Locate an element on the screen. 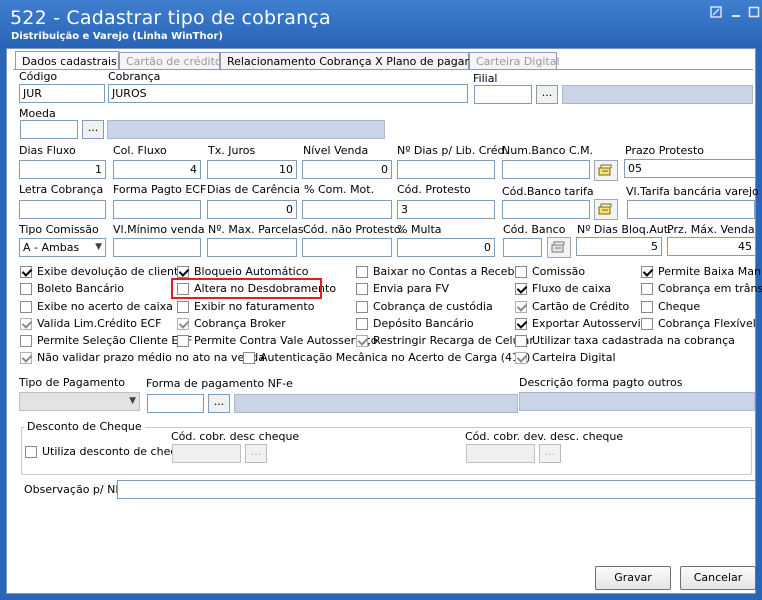 The image size is (762, 600). checkbox-label: Bloqueio Automático is located at coordinates (251, 271).